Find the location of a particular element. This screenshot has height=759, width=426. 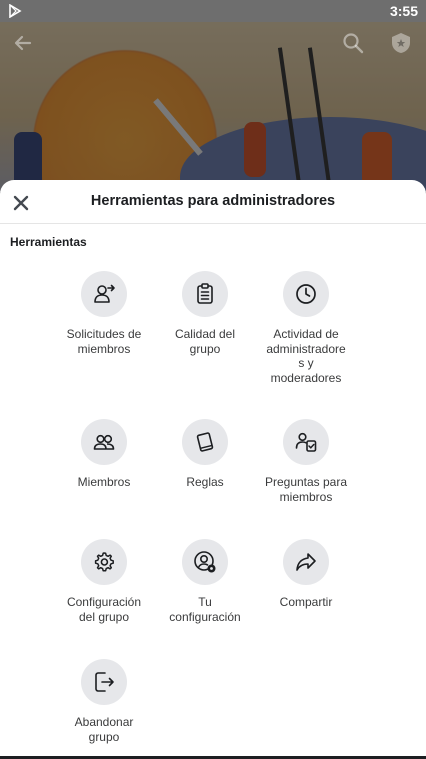

tool-share: Compartir is located at coordinates (306, 574).